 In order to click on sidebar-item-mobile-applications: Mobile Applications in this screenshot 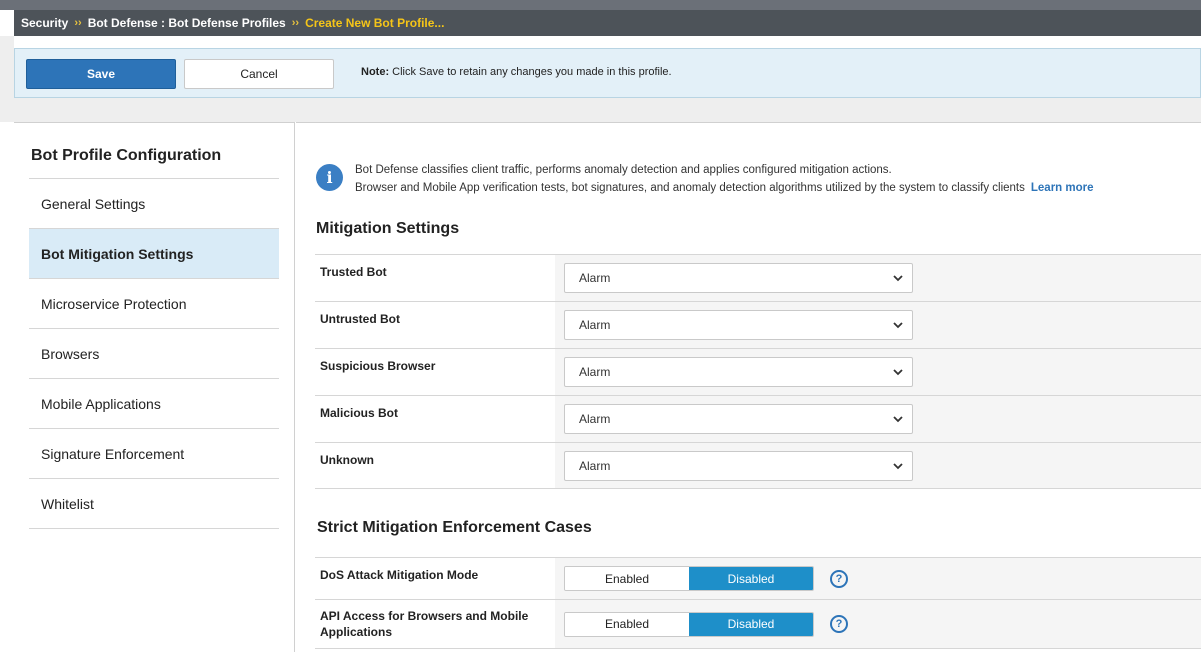, I will do `click(154, 404)`.